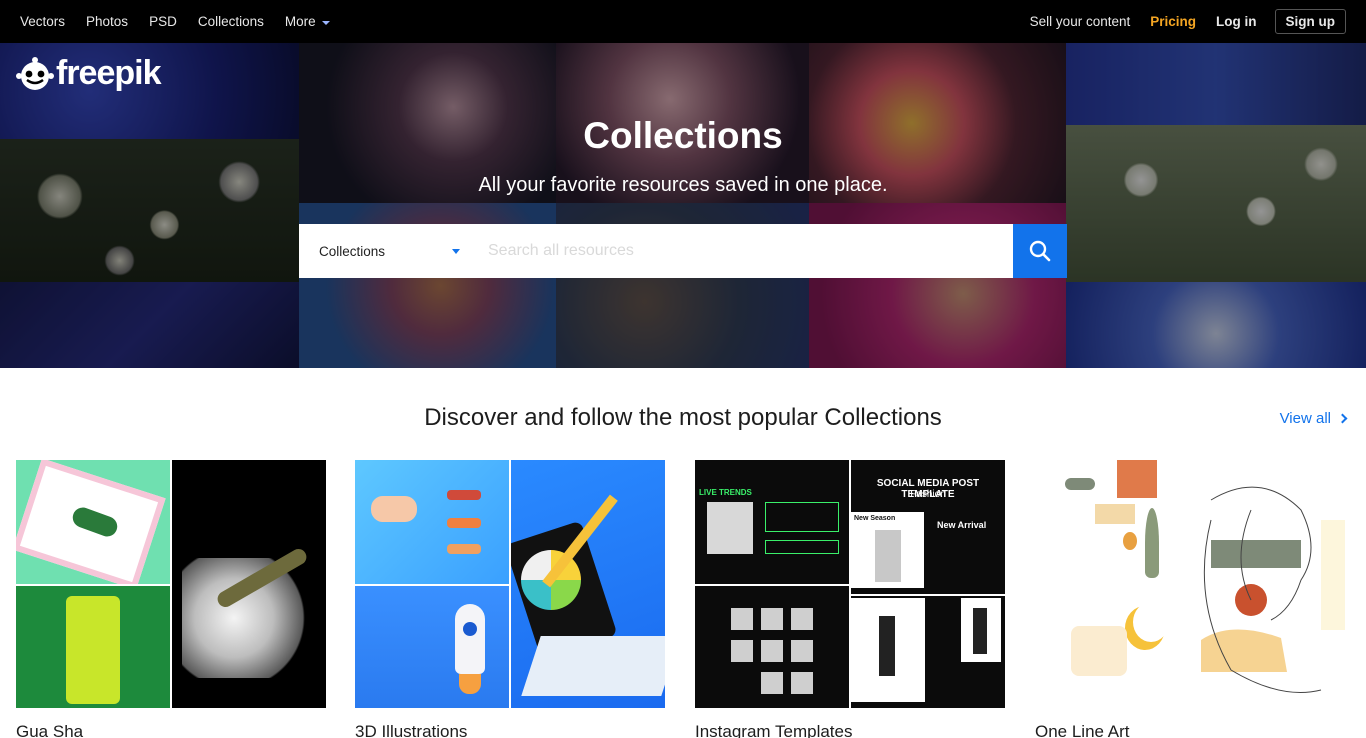  I want to click on nav-left: Vectors Photos PSD Collections More, so click(185, 21).